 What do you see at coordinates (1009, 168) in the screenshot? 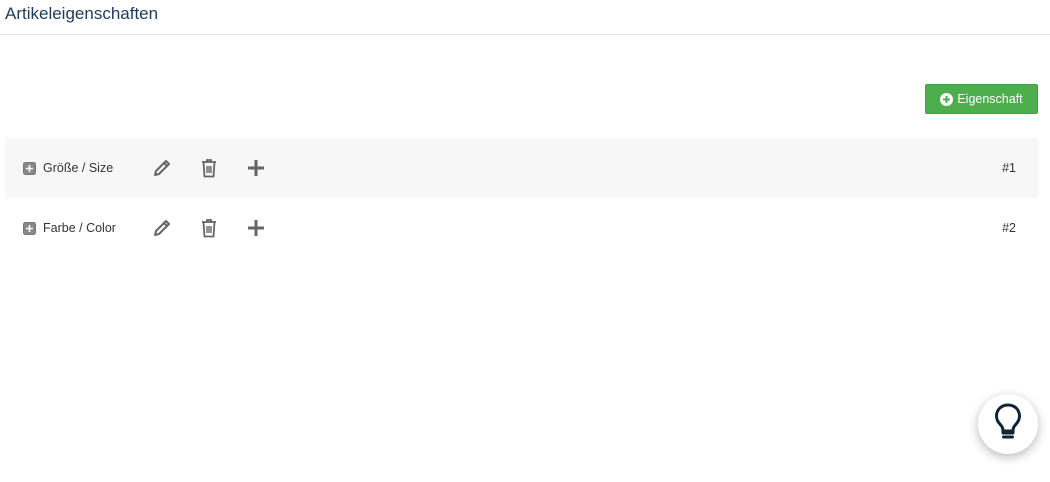
I see `property-number: #1` at bounding box center [1009, 168].